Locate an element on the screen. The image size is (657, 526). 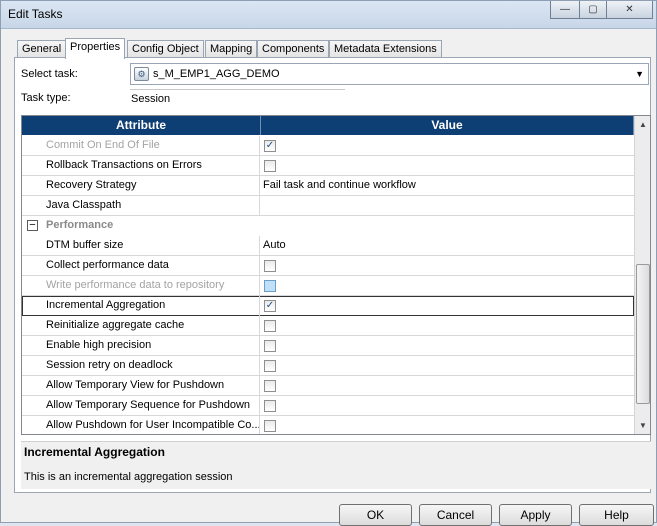
grid-scrollbar: ▲ ▼ is located at coordinates (642, 275).